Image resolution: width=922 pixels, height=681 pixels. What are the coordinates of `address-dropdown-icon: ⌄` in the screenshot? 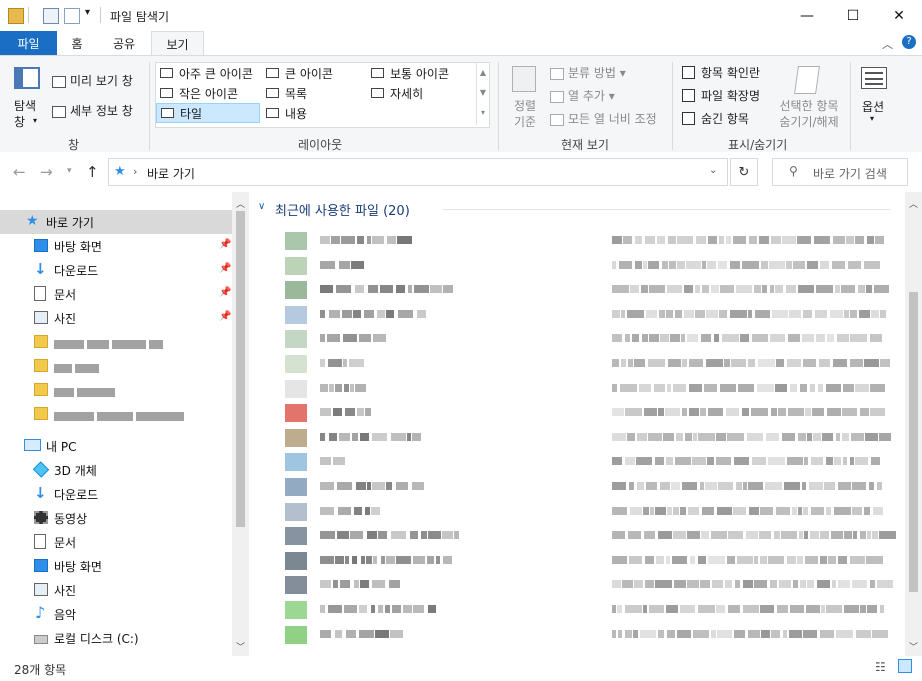 It's located at (713, 170).